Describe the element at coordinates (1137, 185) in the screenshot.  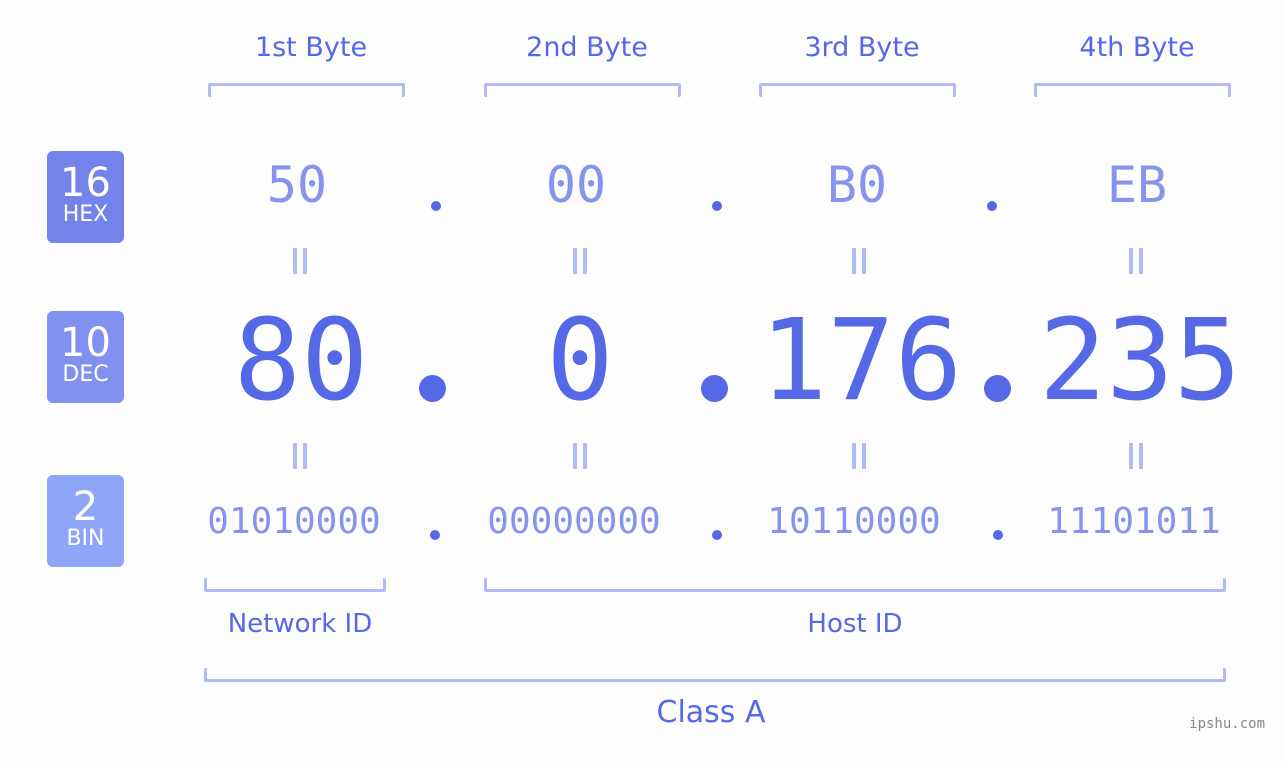
I see `hex-byte-4: EB` at that location.